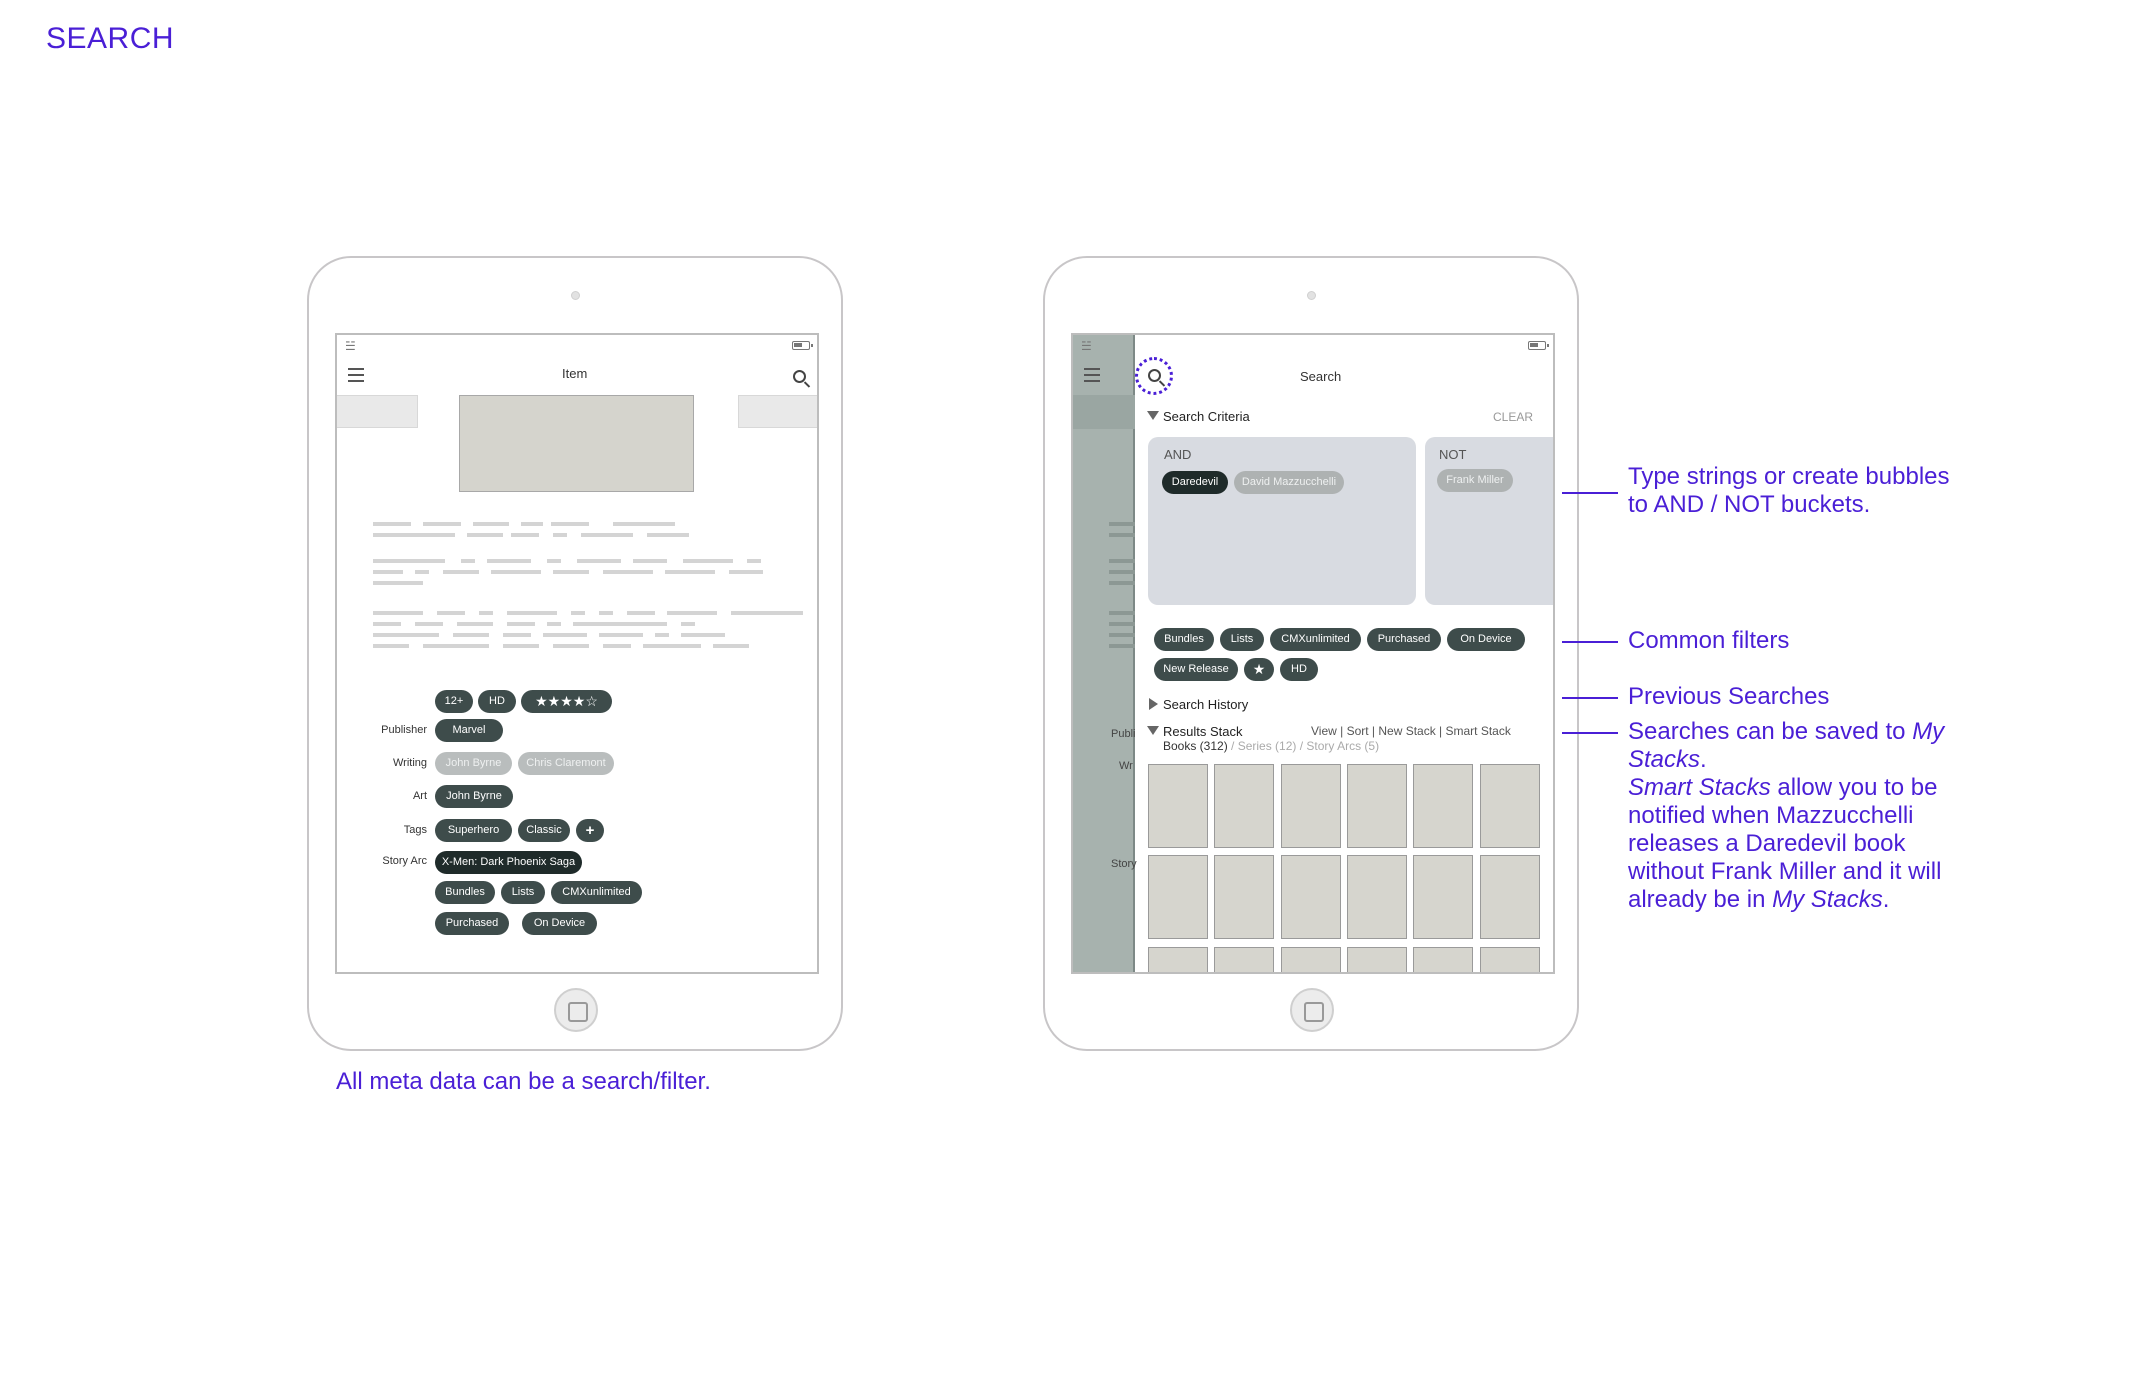 Image resolution: width=2133 pixels, height=1380 pixels. Describe the element at coordinates (1513, 417) in the screenshot. I see `clear-button: CLEAR` at that location.